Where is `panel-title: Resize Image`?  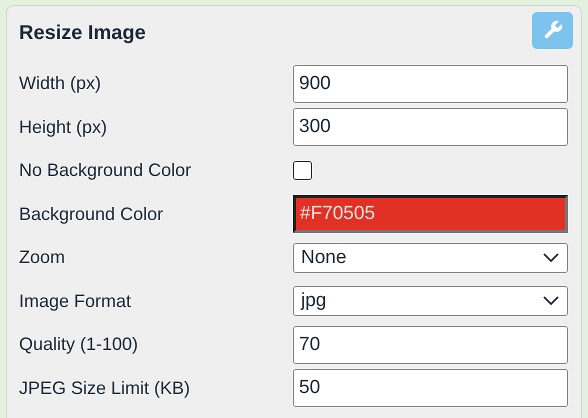
panel-title: Resize Image is located at coordinates (82, 33).